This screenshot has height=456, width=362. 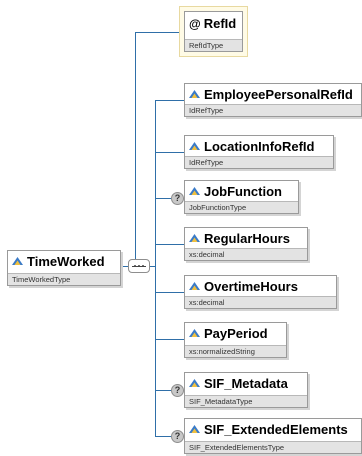 What do you see at coordinates (273, 447) in the screenshot?
I see `element-type: SIF_ExtendedElementsType` at bounding box center [273, 447].